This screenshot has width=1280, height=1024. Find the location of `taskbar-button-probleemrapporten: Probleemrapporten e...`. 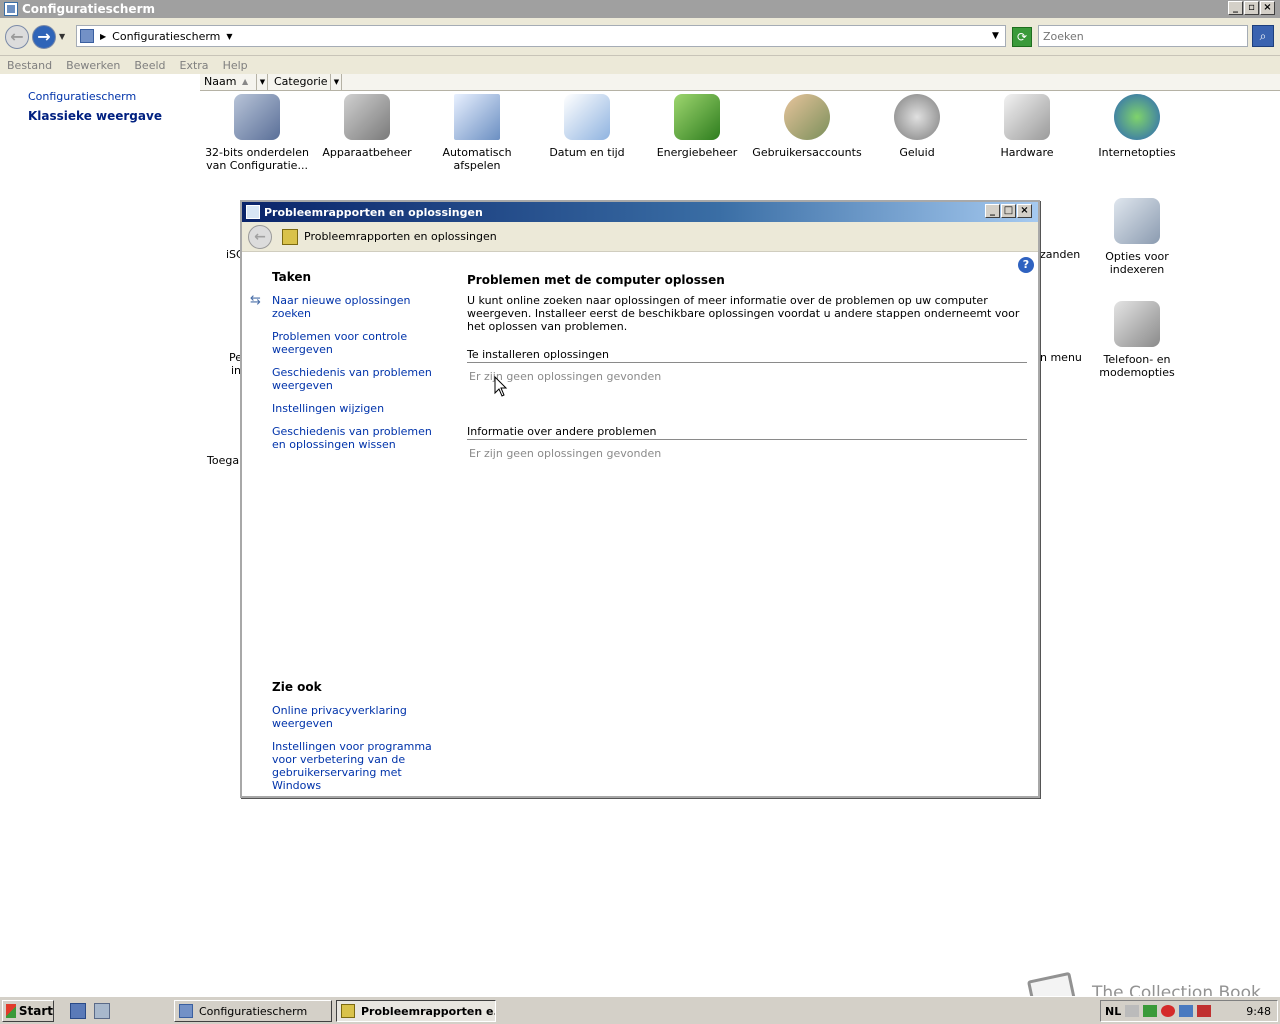

taskbar-button-probleemrapporten: Probleemrapporten e... is located at coordinates (416, 1011).